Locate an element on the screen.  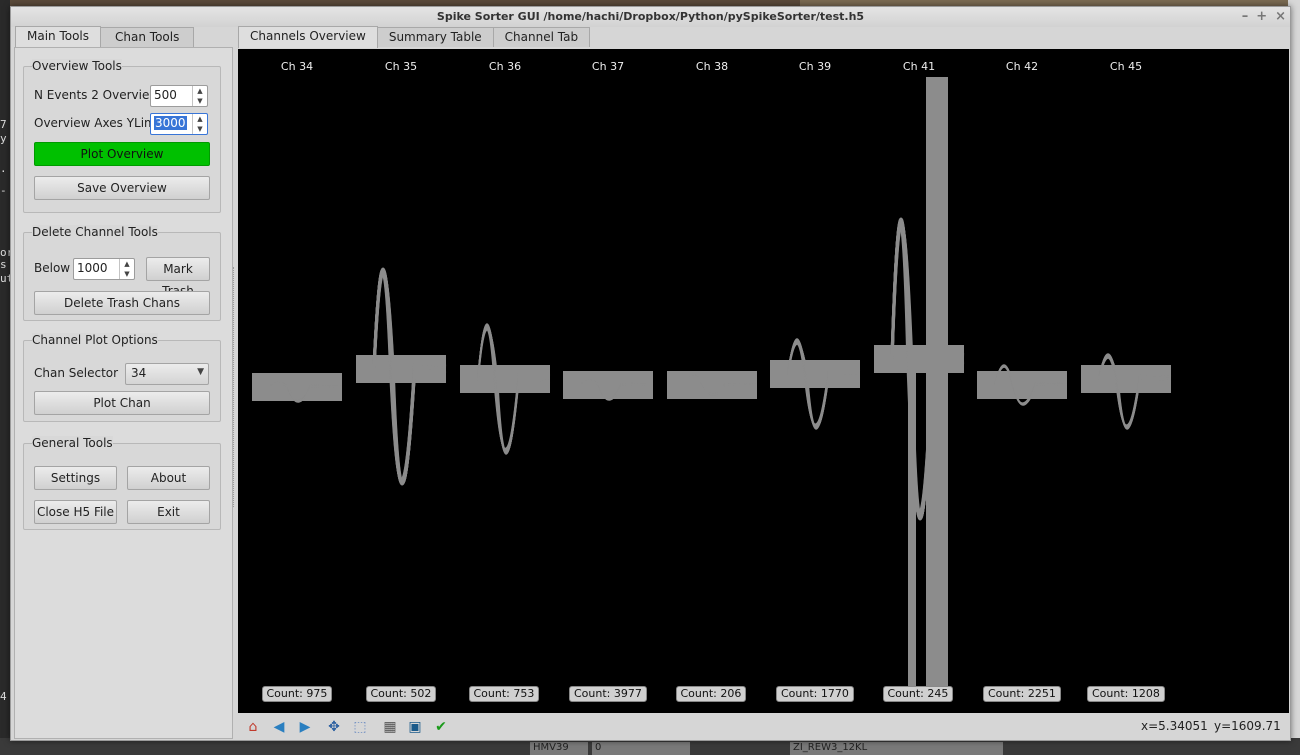
n-events-spinbox: 500 ▲ ▼ is located at coordinates (179, 96).